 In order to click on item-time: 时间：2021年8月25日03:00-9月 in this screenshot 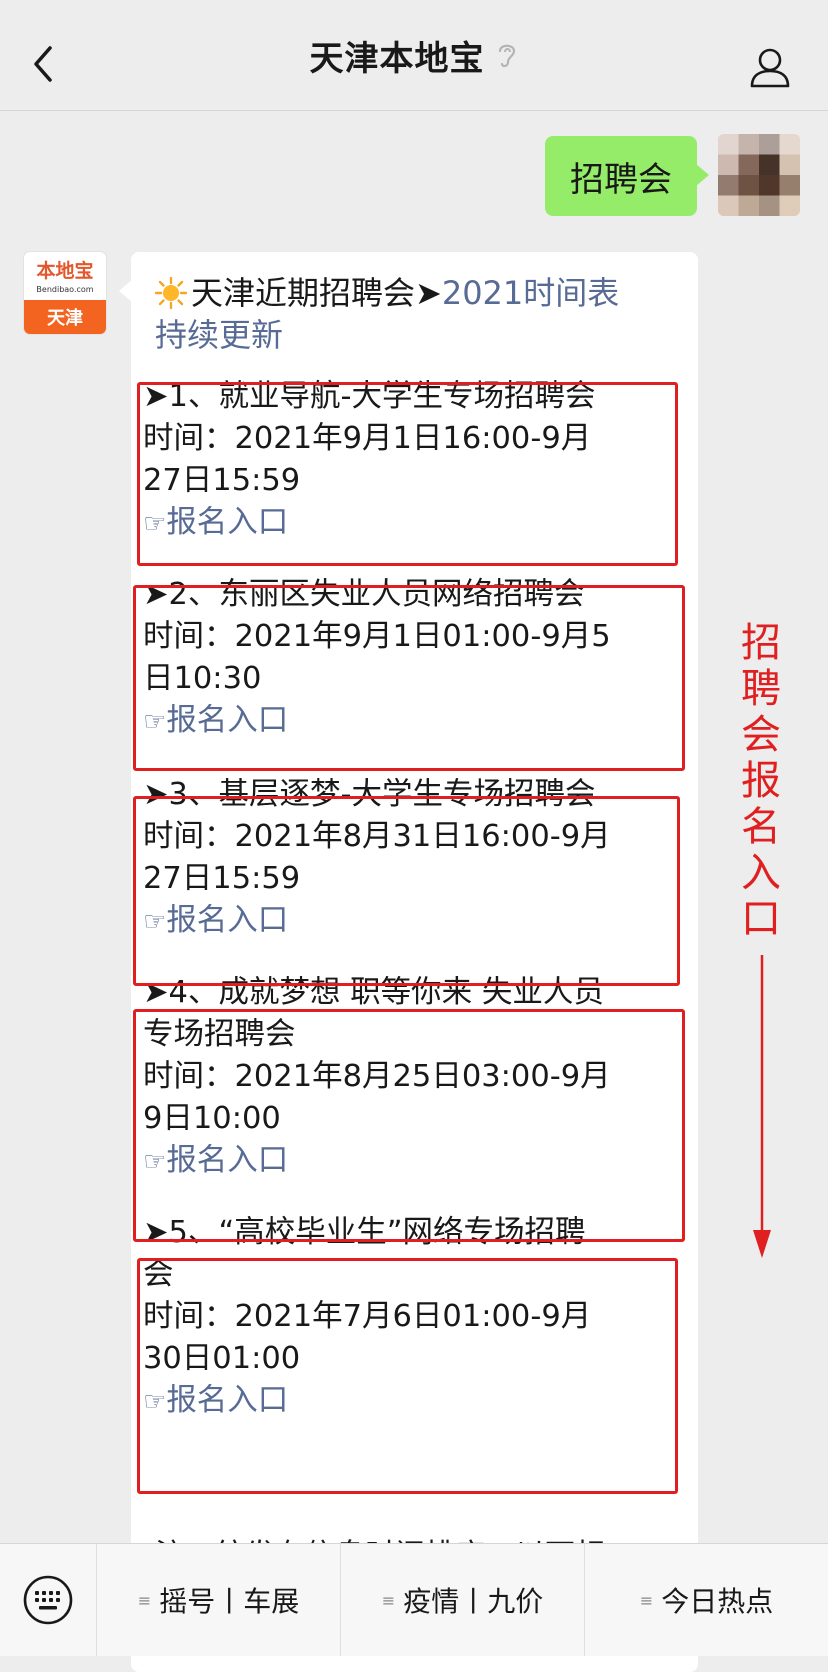, I will do `click(377, 1076)`.